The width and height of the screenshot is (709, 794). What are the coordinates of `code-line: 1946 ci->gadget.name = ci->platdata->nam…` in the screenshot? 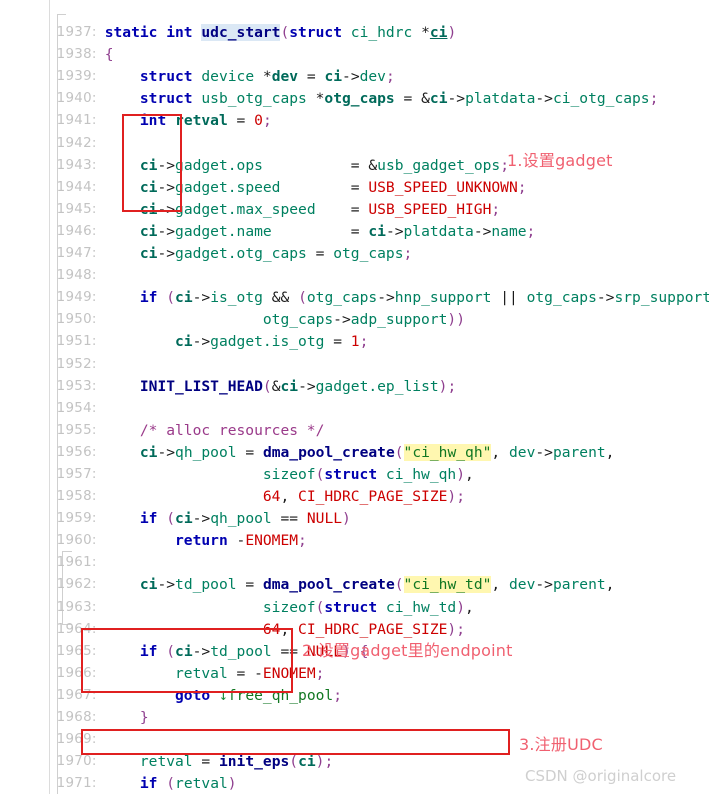 It's located at (354, 219).